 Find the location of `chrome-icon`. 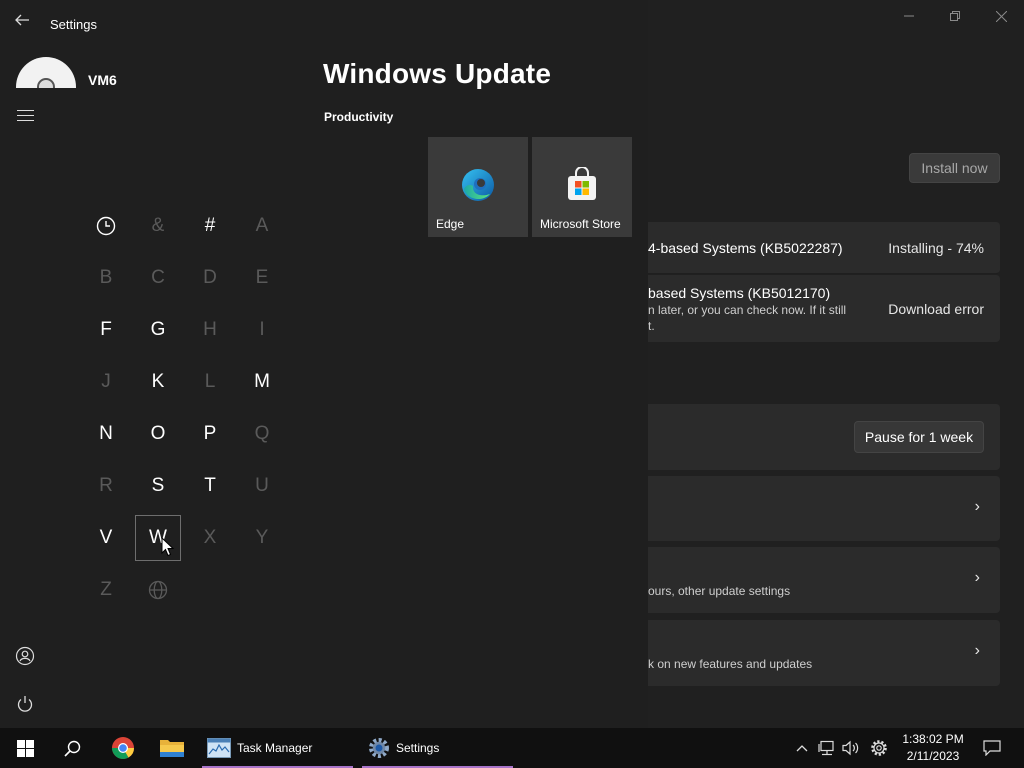

chrome-icon is located at coordinates (123, 748).